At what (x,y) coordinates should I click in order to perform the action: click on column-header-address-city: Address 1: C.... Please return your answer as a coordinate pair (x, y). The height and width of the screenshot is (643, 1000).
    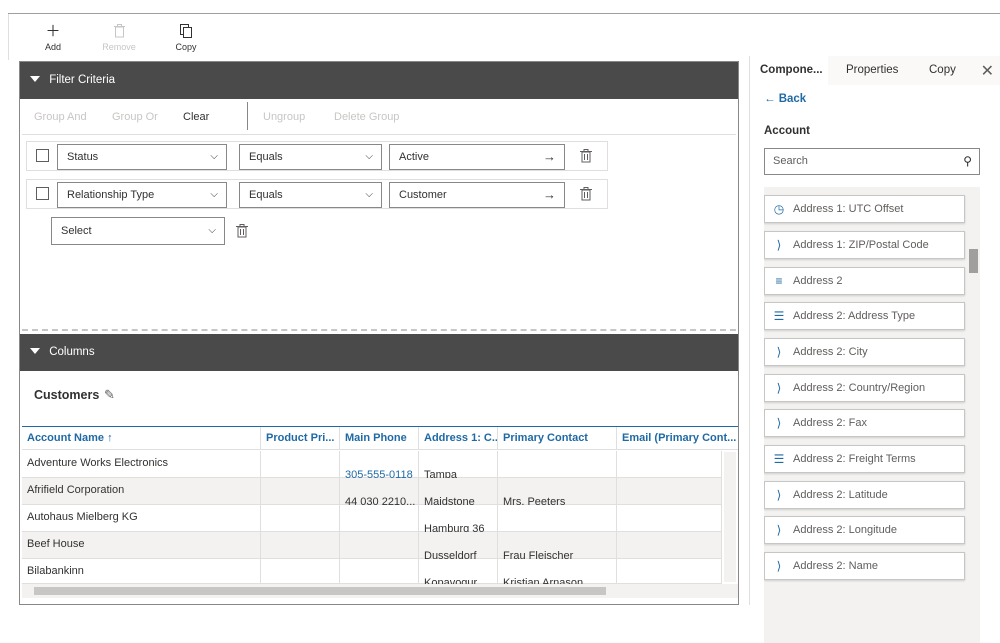
    Looking at the image, I should click on (458, 438).